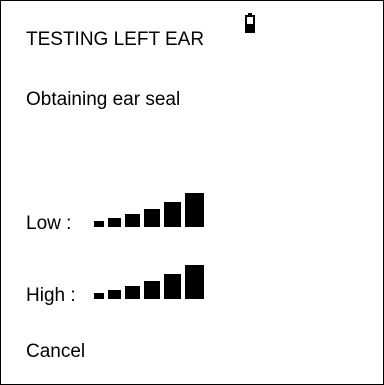 The width and height of the screenshot is (384, 385). I want to click on battery-icon, so click(250, 23).